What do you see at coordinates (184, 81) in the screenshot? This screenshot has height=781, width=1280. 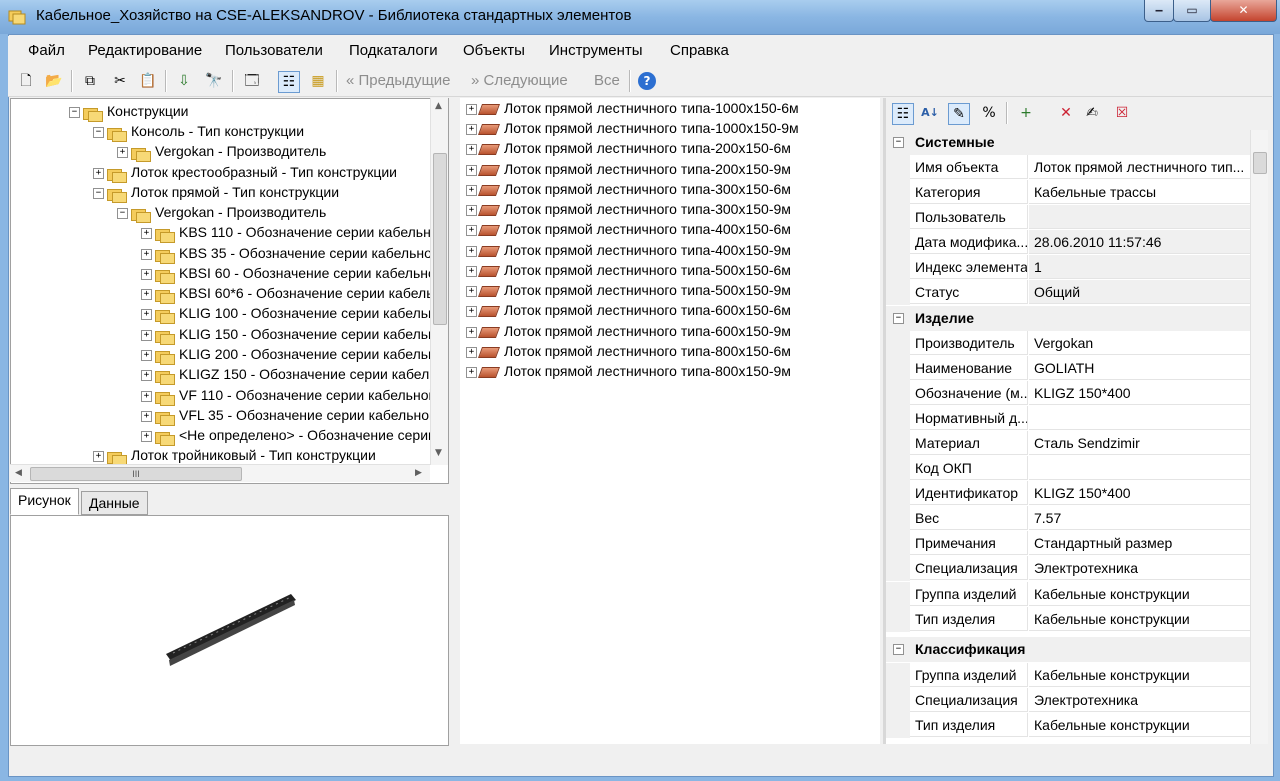 I see `import-icon: ⇩` at bounding box center [184, 81].